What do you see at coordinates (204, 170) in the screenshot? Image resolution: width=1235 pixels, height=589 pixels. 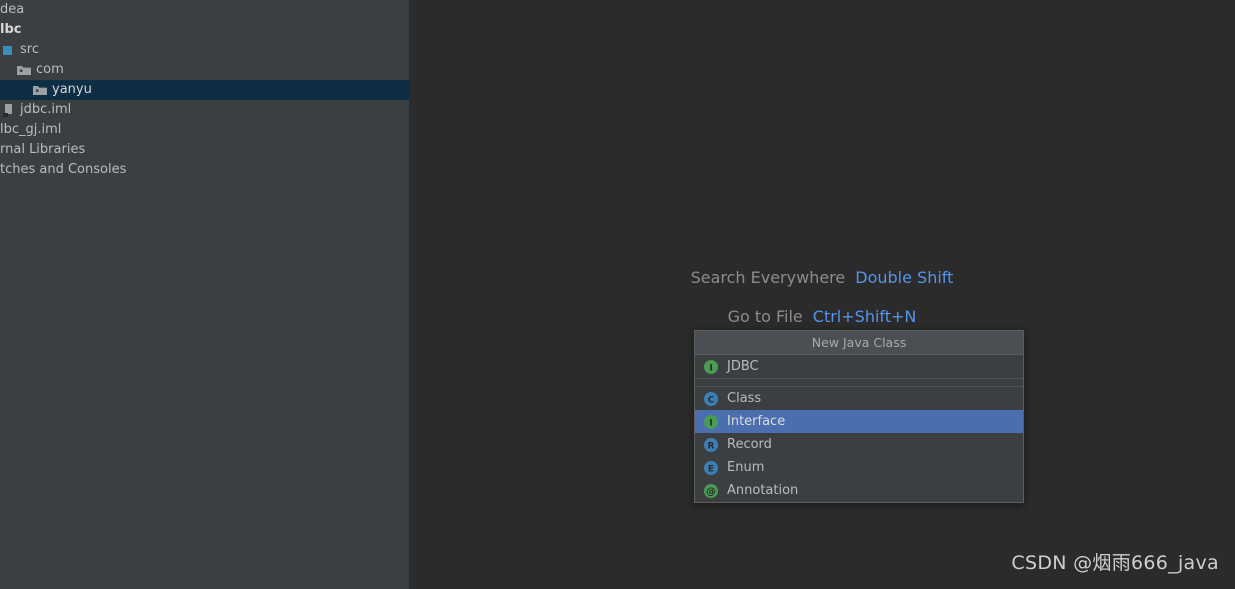 I see `tree-row: tches and Consoles` at bounding box center [204, 170].